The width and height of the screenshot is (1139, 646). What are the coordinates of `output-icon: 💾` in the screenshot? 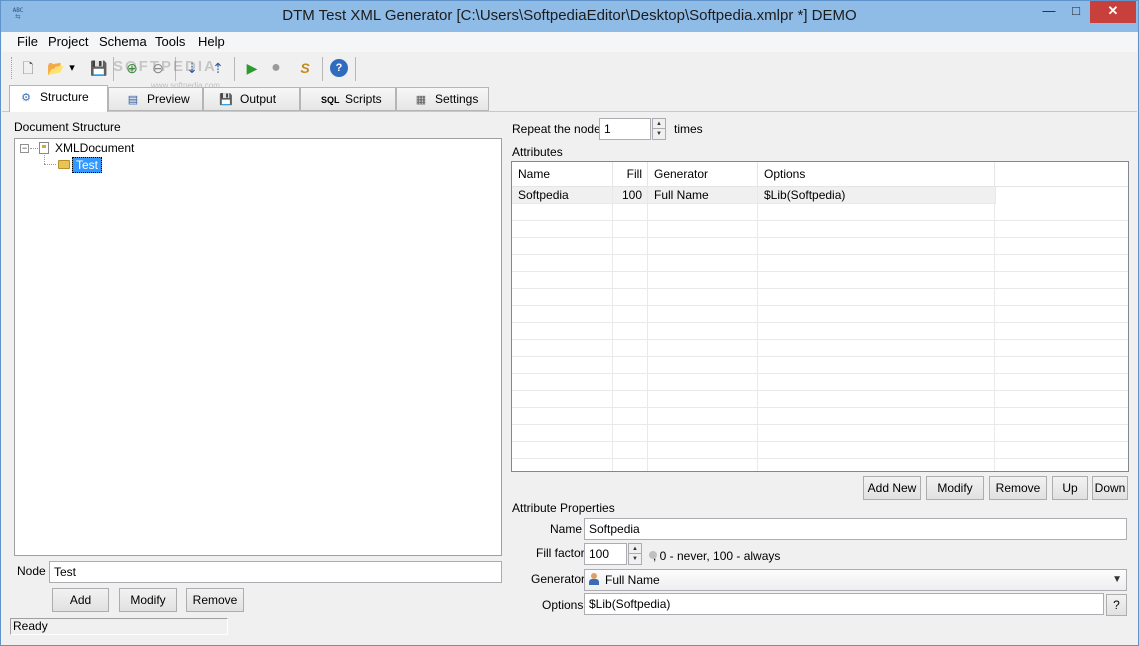 It's located at (226, 100).